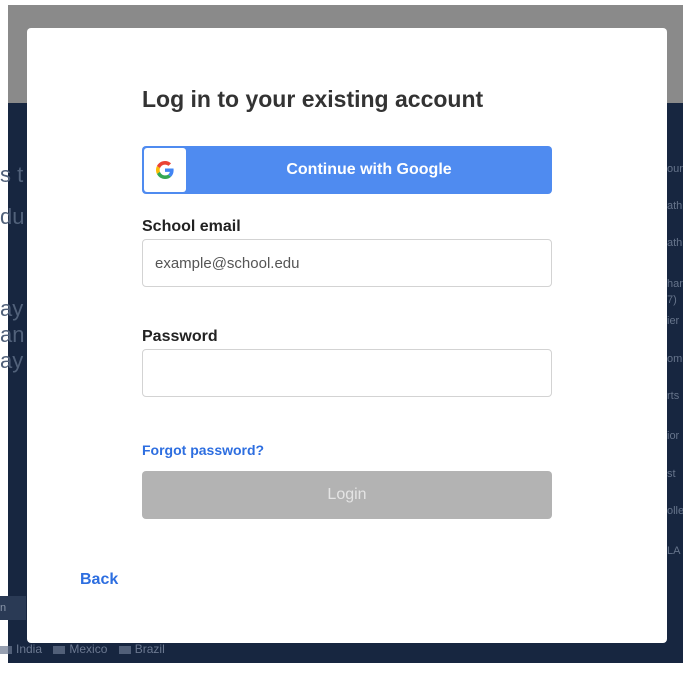 This screenshot has width=691, height=675. What do you see at coordinates (313, 99) in the screenshot?
I see `modal-title: Log in to your existing account` at bounding box center [313, 99].